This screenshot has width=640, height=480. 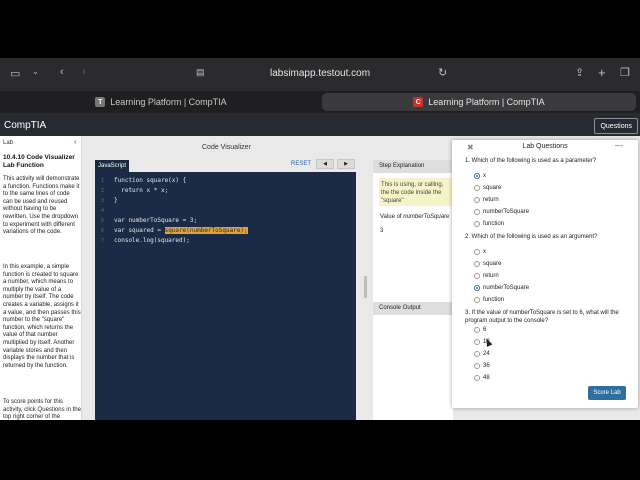 I want to click on chevron-down-icon: ⌄, so click(x=35, y=71).